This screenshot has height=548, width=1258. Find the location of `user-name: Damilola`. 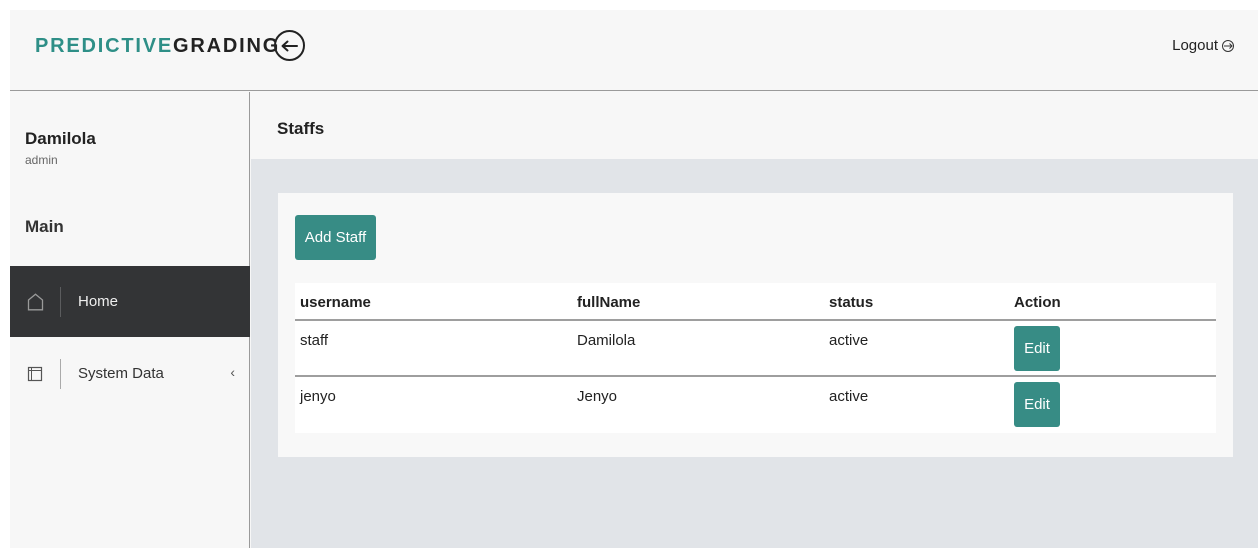

user-name: Damilola is located at coordinates (60, 138).